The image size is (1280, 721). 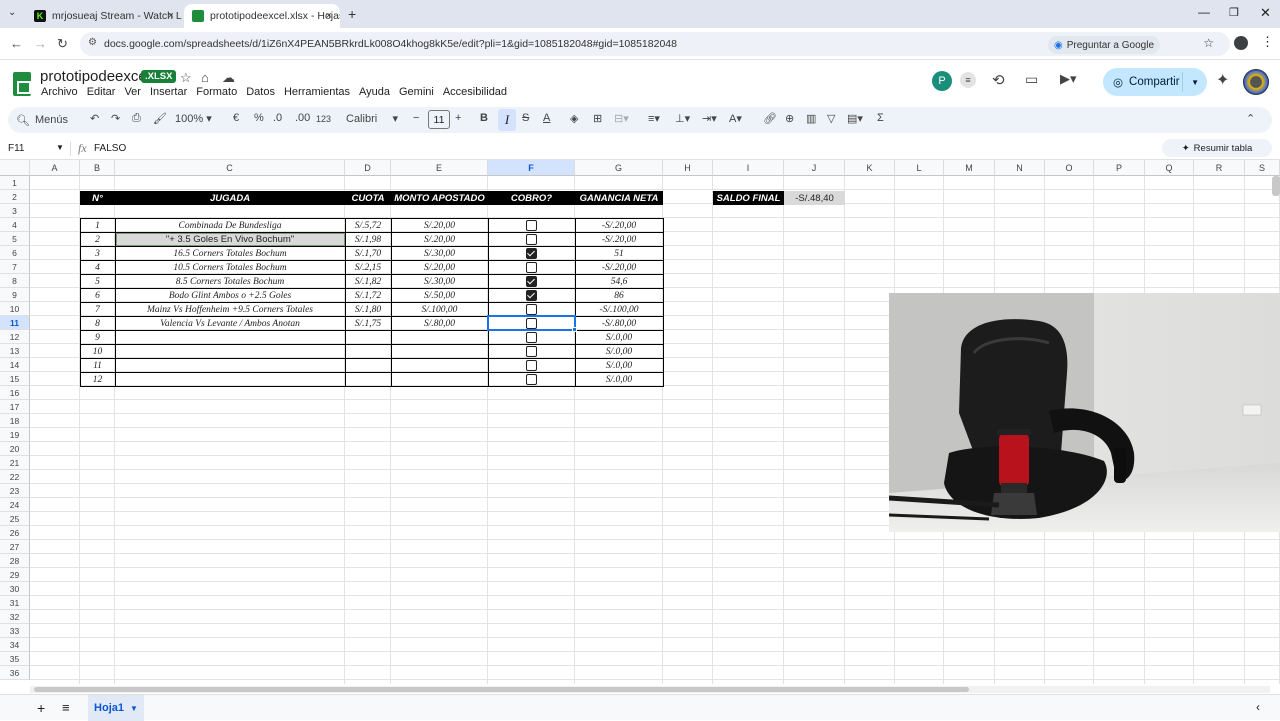 What do you see at coordinates (619, 281) in the screenshot?
I see `table-cell-ganancia: 54,6` at bounding box center [619, 281].